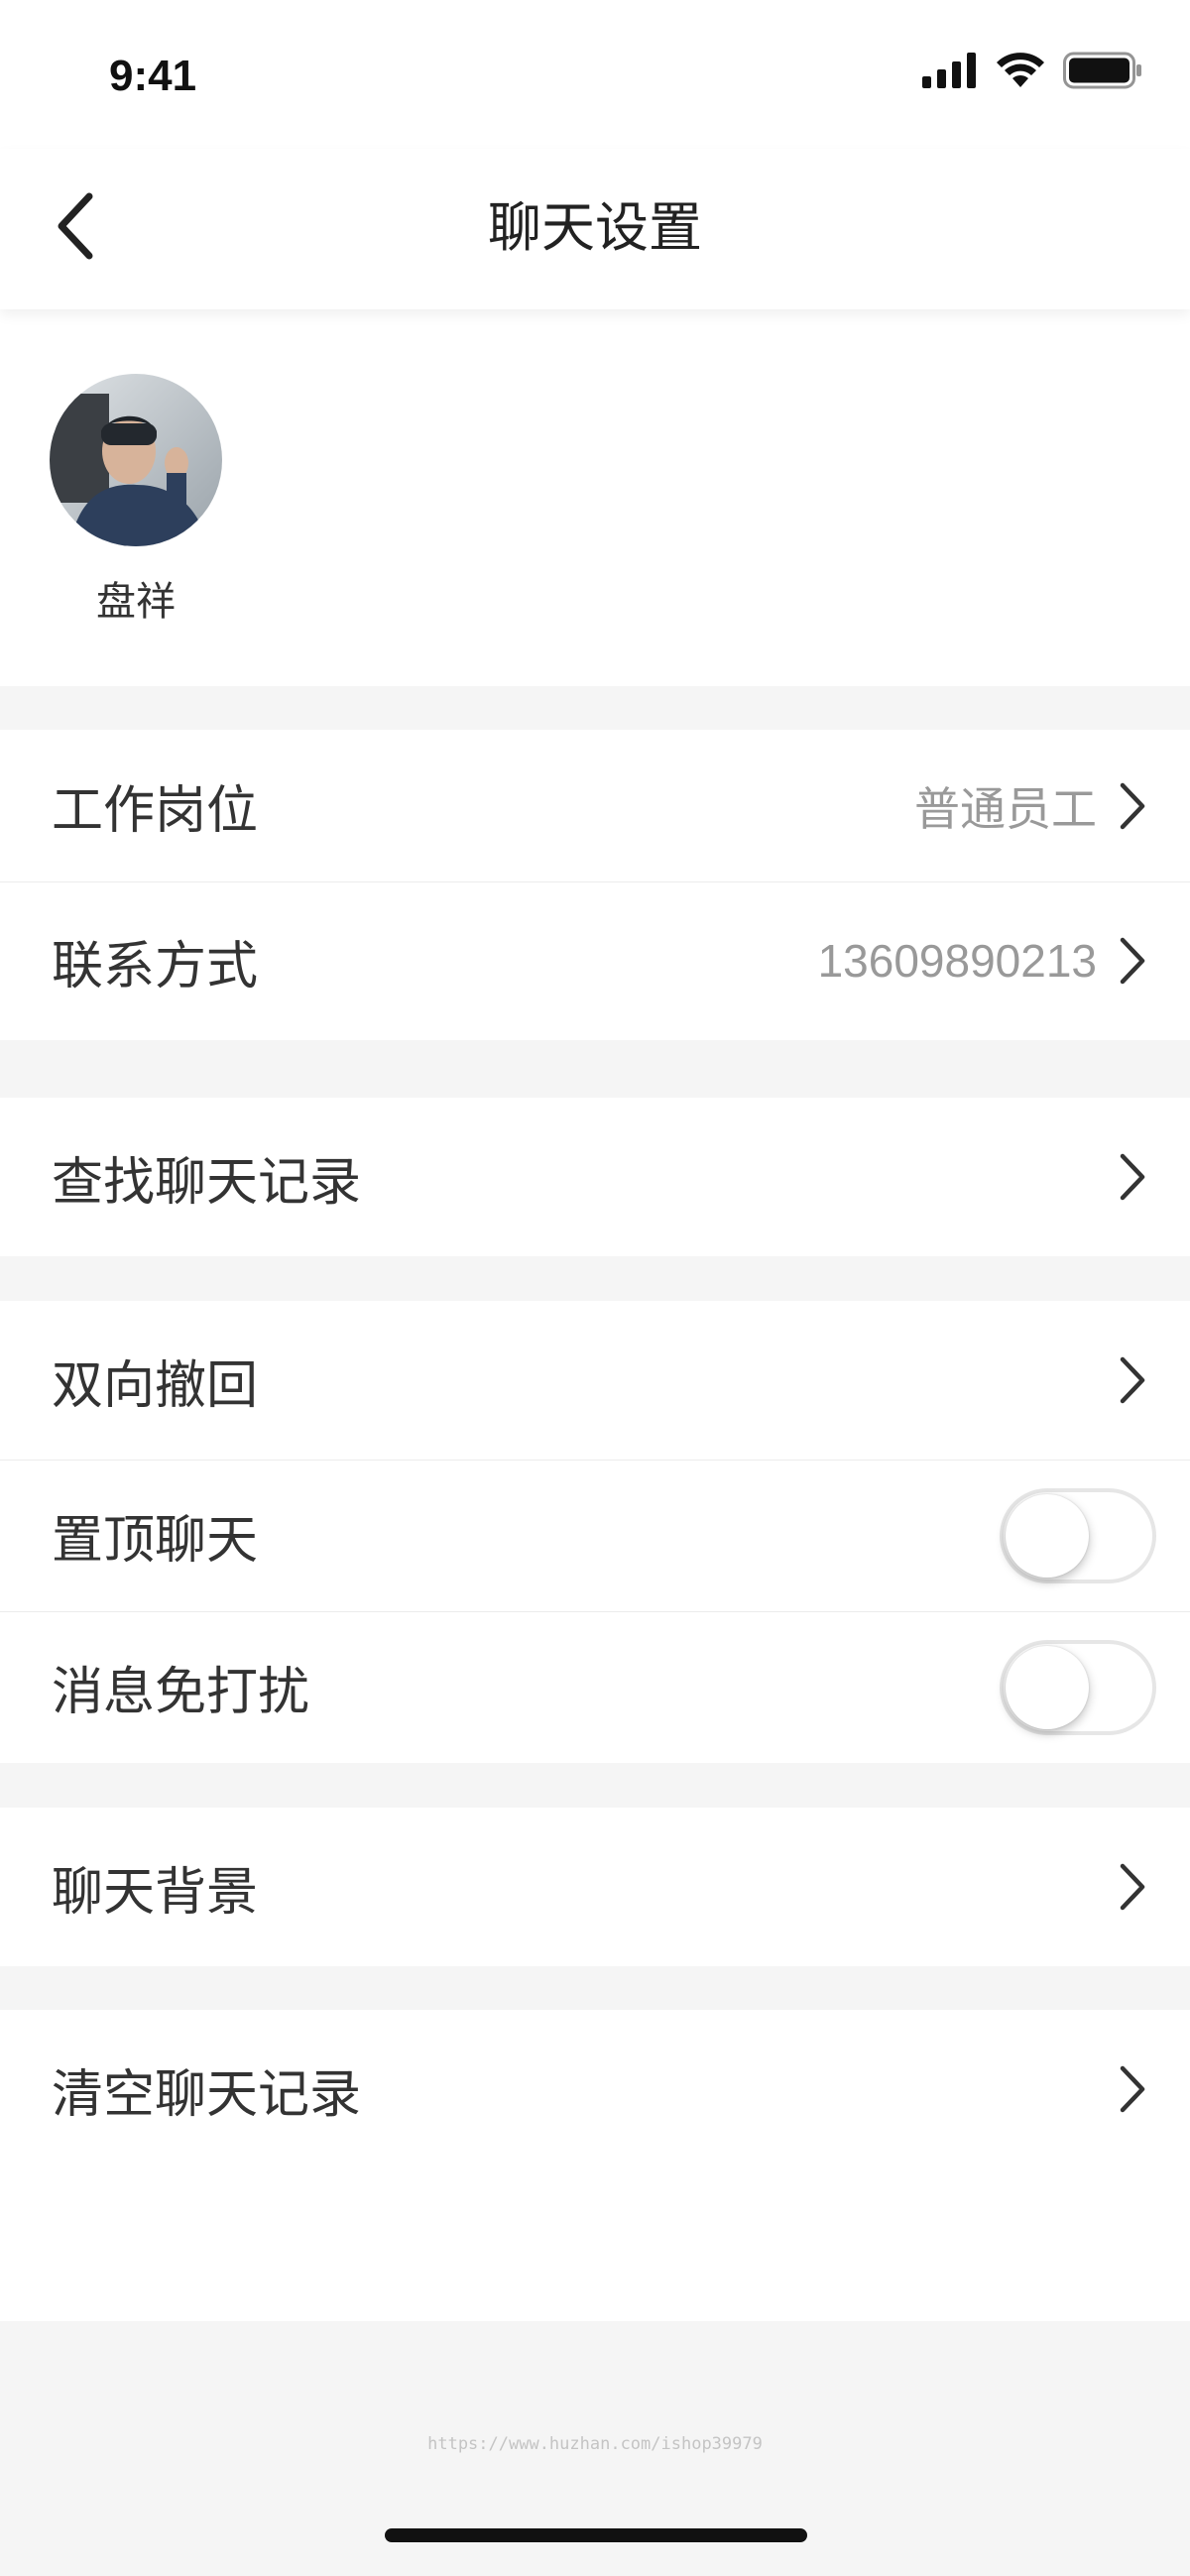 This screenshot has height=2576, width=1190. Describe the element at coordinates (207, 1182) in the screenshot. I see `search-history-label: 查找聊天记录` at that location.